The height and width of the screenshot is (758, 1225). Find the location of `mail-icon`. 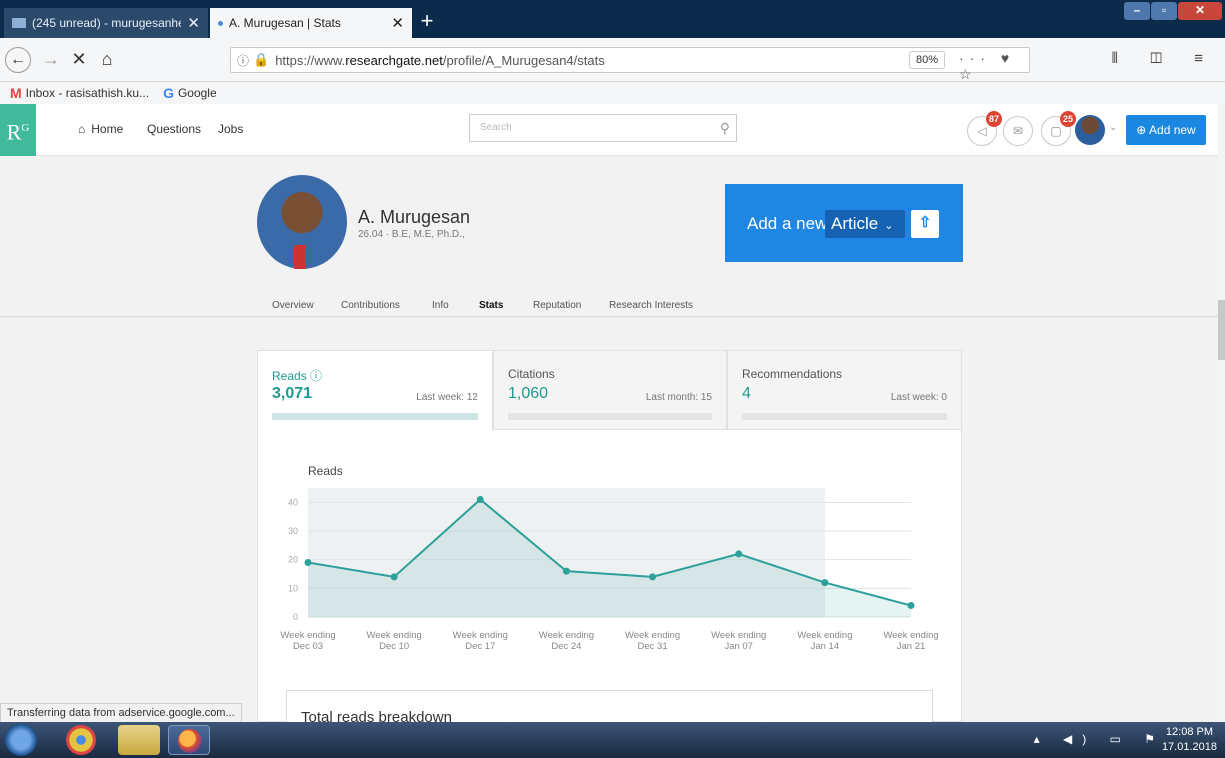

mail-icon is located at coordinates (19, 23).